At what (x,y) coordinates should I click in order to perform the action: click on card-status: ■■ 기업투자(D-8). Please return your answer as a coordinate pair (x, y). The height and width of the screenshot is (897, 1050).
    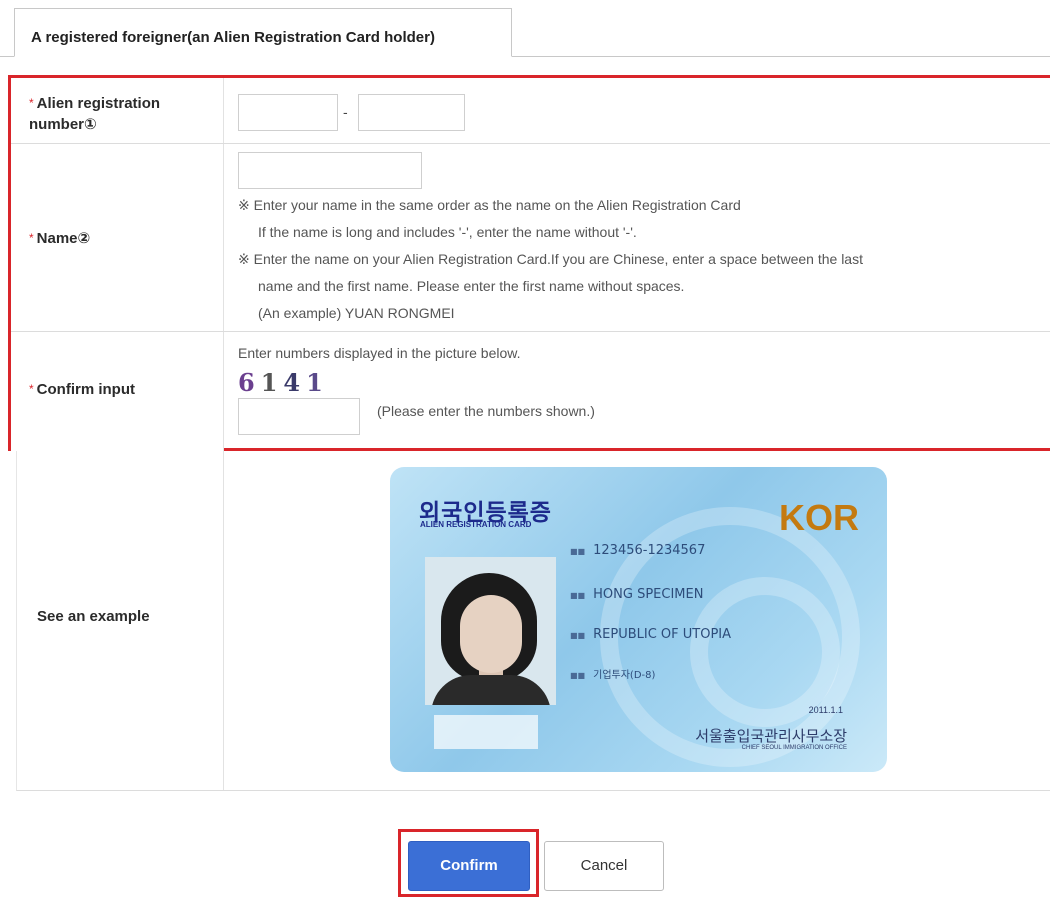
    Looking at the image, I should click on (613, 675).